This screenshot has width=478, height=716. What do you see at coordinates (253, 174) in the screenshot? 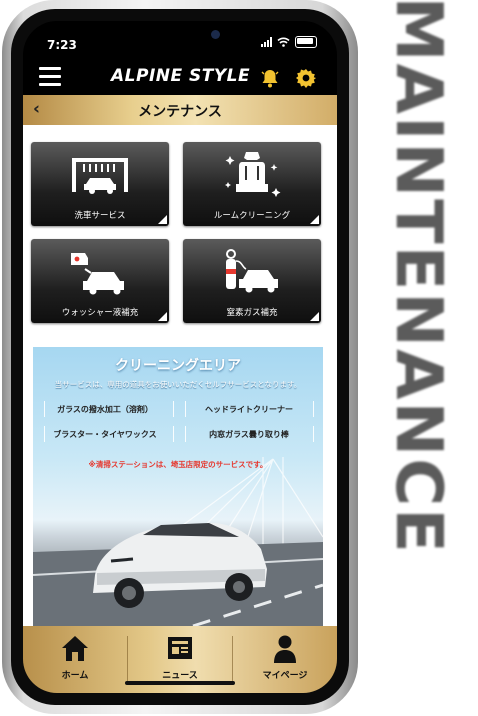
I see `car-seat-cleaning-icon` at bounding box center [253, 174].